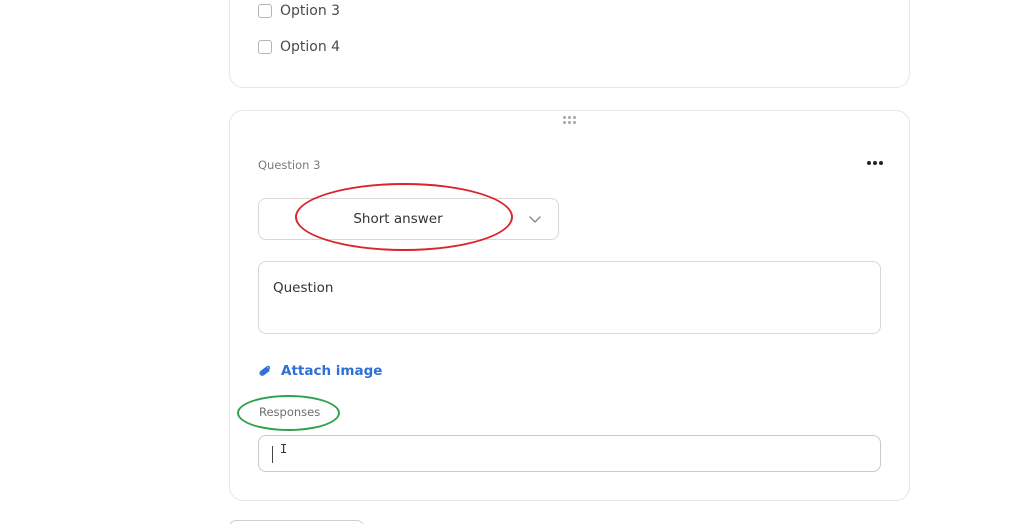 Image resolution: width=1024 pixels, height=524 pixels. What do you see at coordinates (569, 297) in the screenshot?
I see `question-text-field: Question` at bounding box center [569, 297].